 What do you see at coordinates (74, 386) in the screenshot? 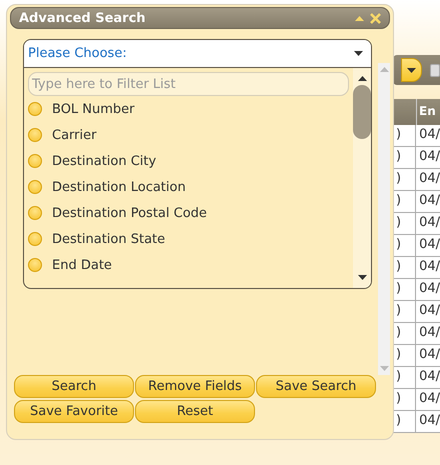
I see `action-button: Search` at bounding box center [74, 386].